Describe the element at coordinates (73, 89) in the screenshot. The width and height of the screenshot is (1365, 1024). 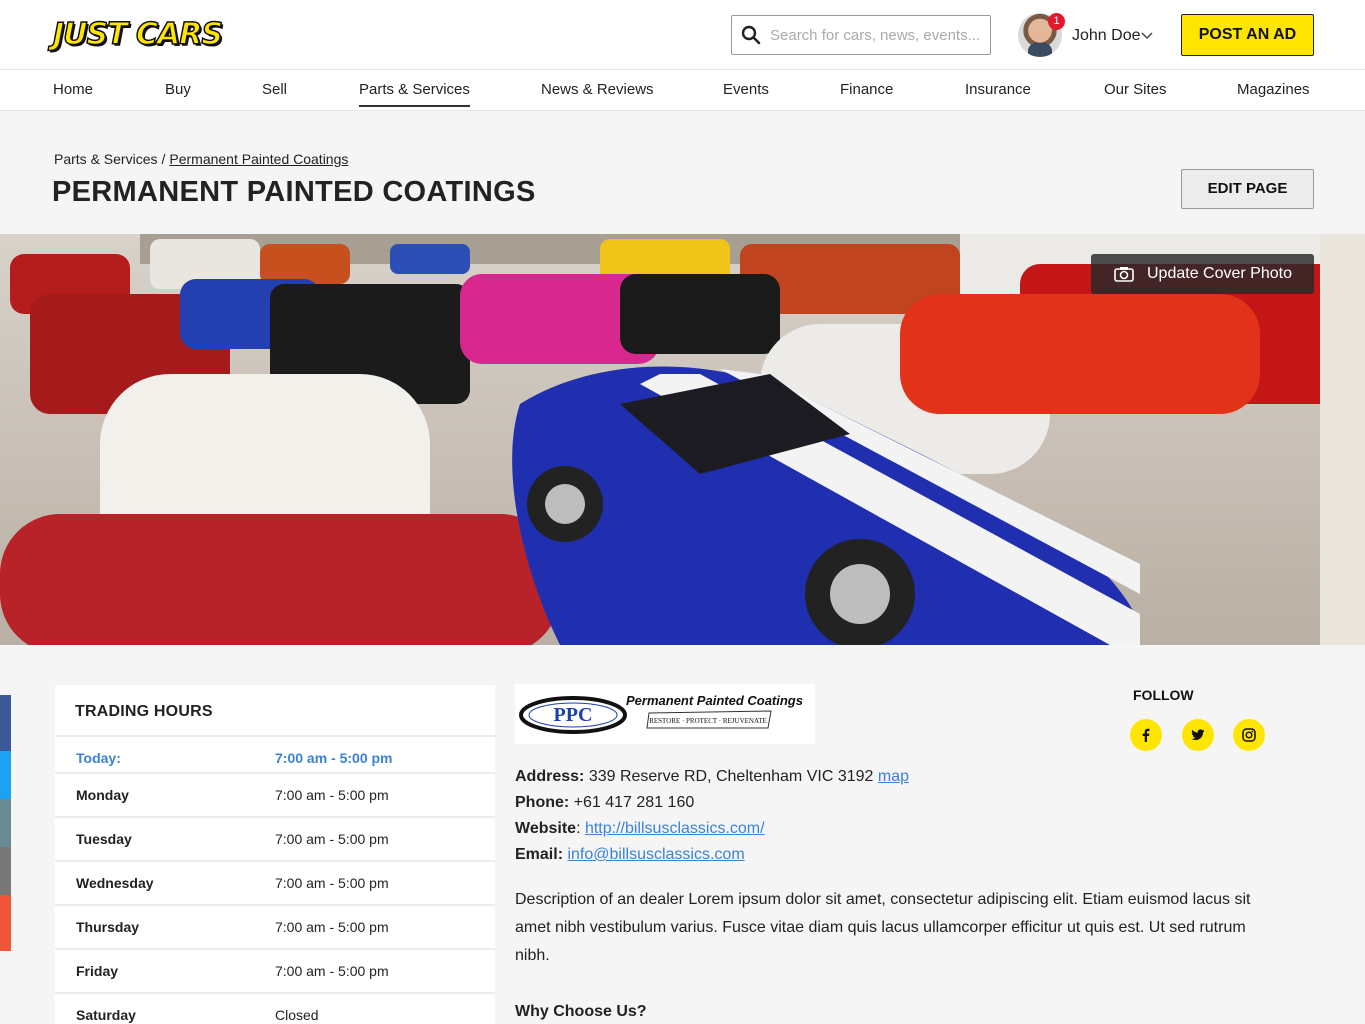
I see `nav-home: Home` at that location.